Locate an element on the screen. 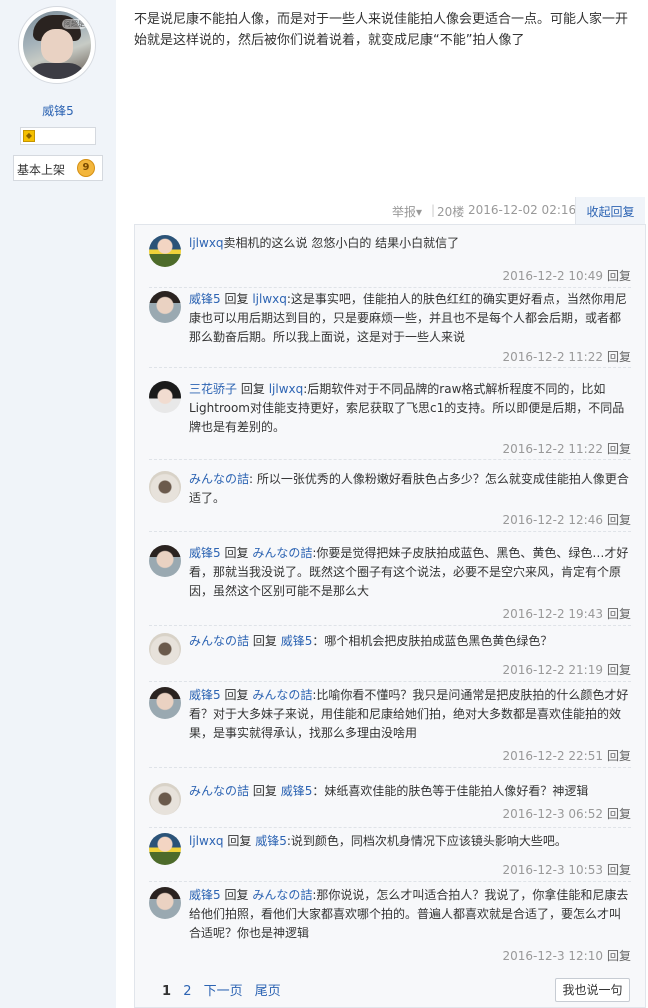 This screenshot has height=1008, width=648. level-icon: ◆ is located at coordinates (29, 136).